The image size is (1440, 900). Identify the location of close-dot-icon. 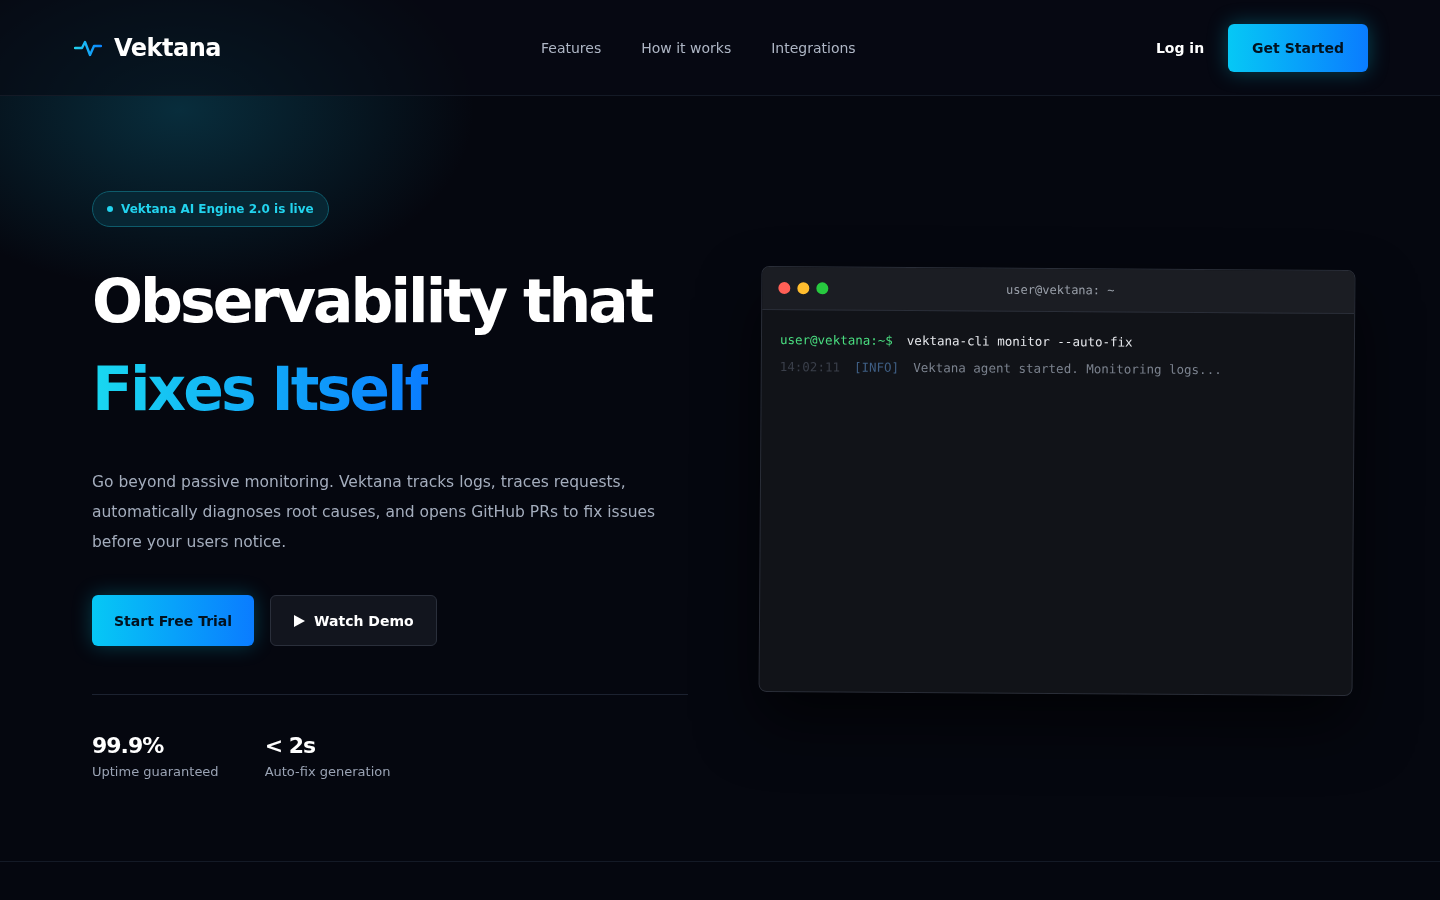
(784, 288).